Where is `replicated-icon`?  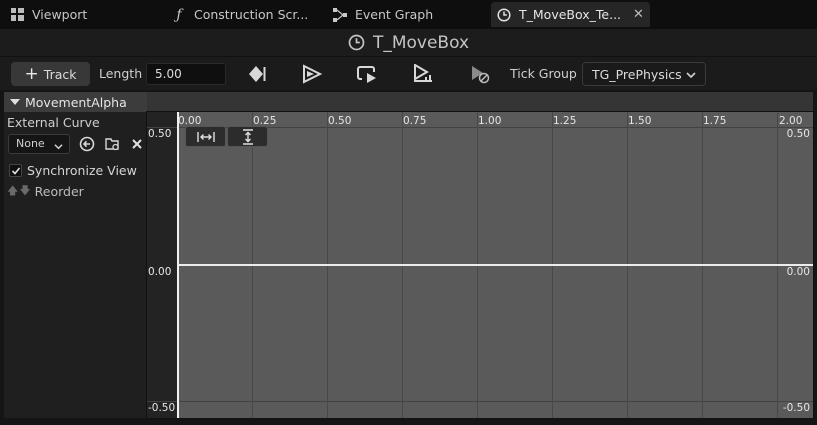 replicated-icon is located at coordinates (423, 74).